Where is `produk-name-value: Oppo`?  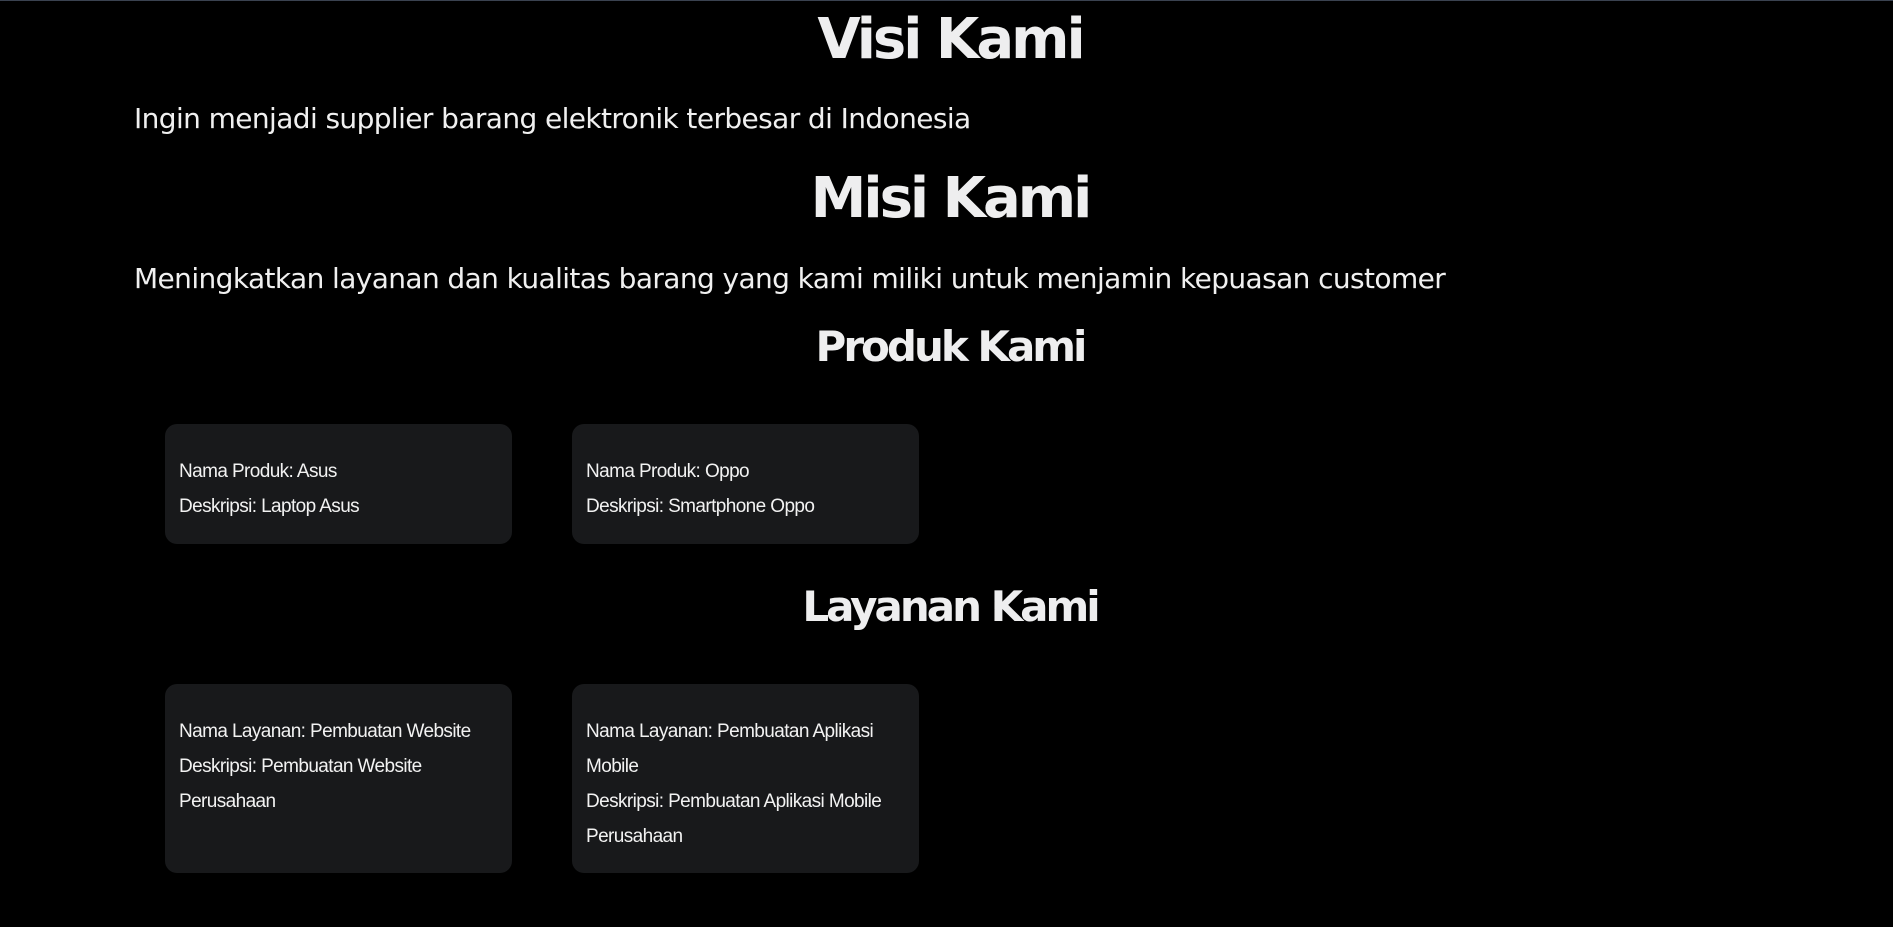 produk-name-value: Oppo is located at coordinates (727, 471).